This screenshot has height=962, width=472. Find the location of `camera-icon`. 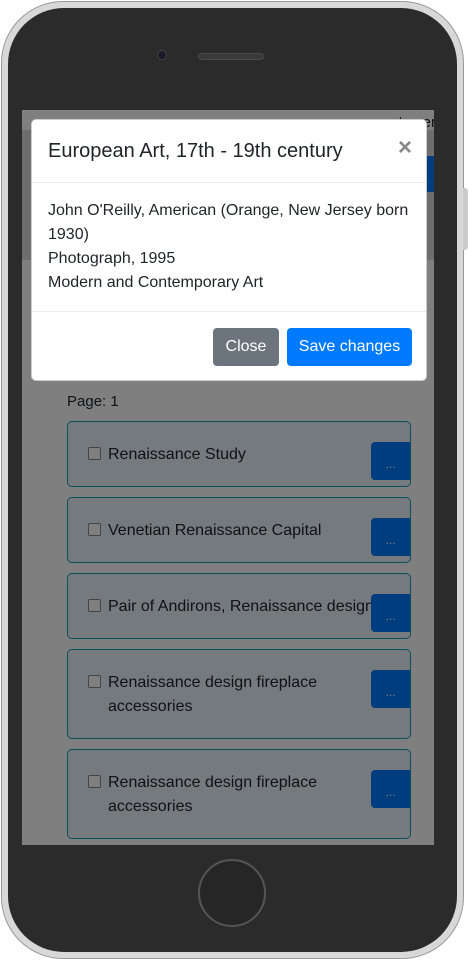

camera-icon is located at coordinates (162, 55).